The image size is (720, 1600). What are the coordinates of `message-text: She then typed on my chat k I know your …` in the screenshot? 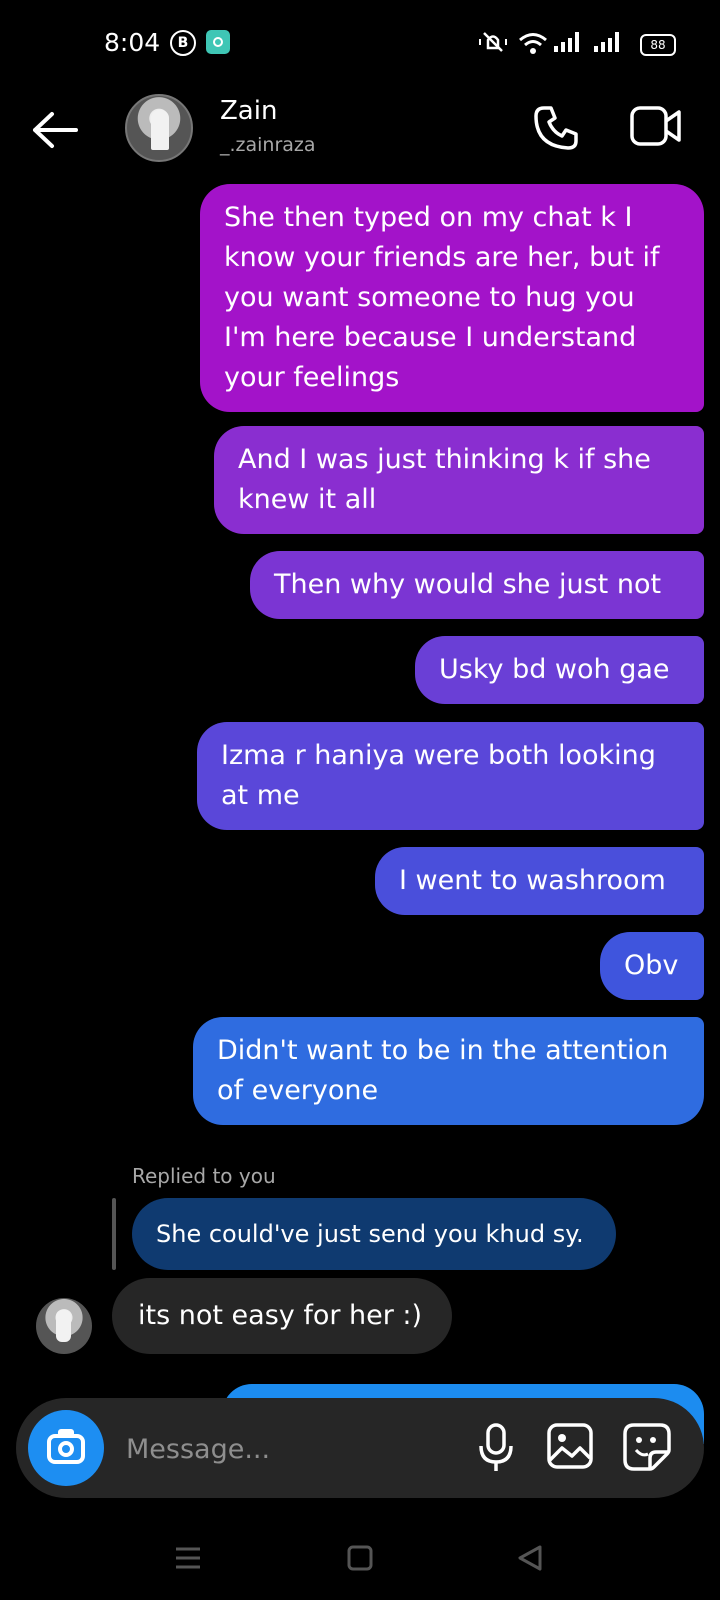 It's located at (442, 297).